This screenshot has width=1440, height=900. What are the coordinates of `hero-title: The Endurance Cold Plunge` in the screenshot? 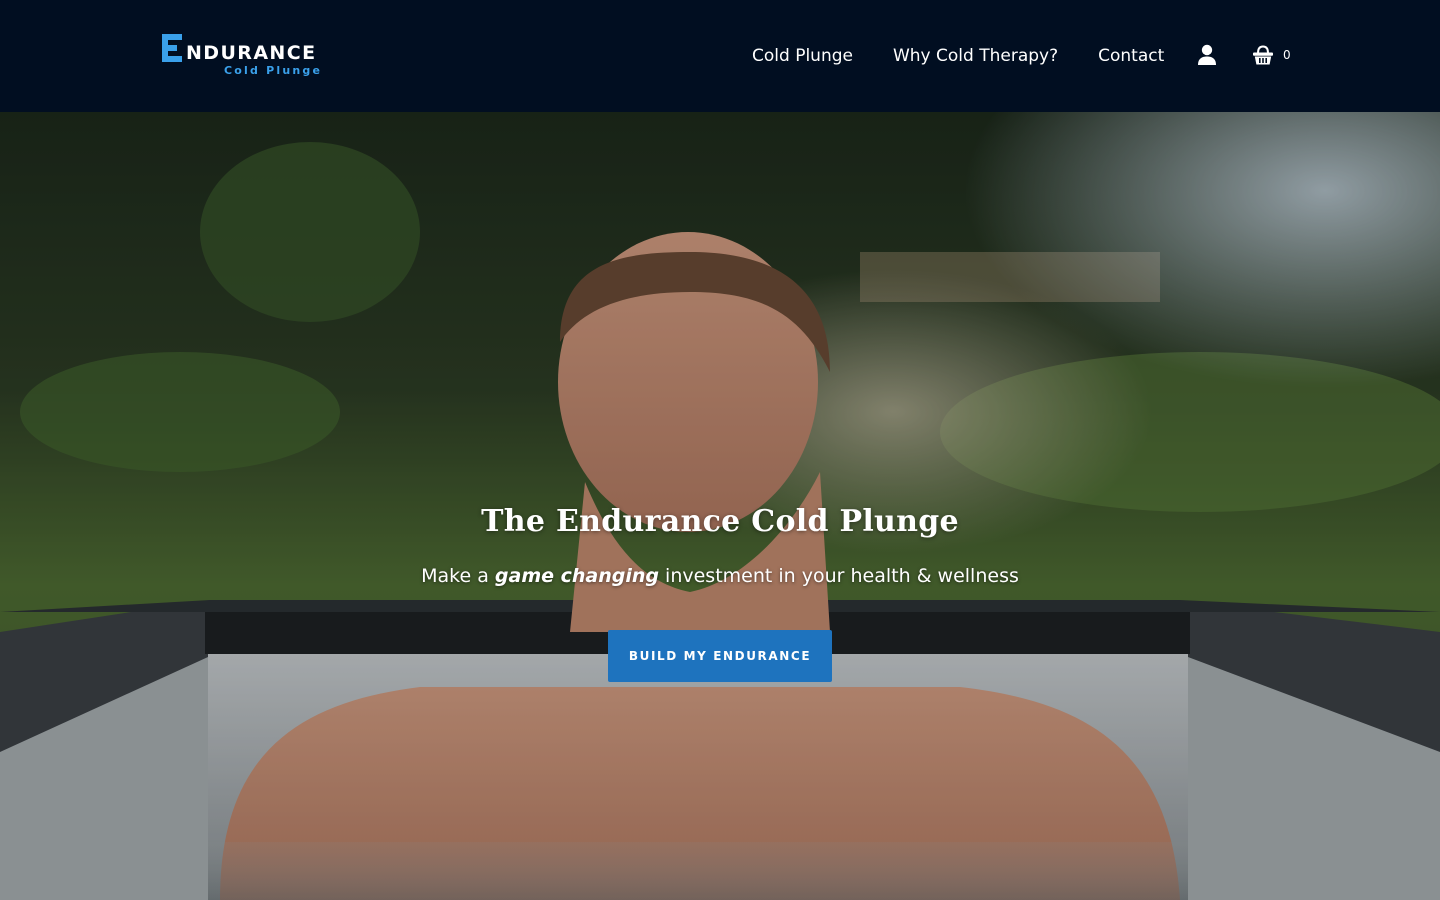 It's located at (720, 521).